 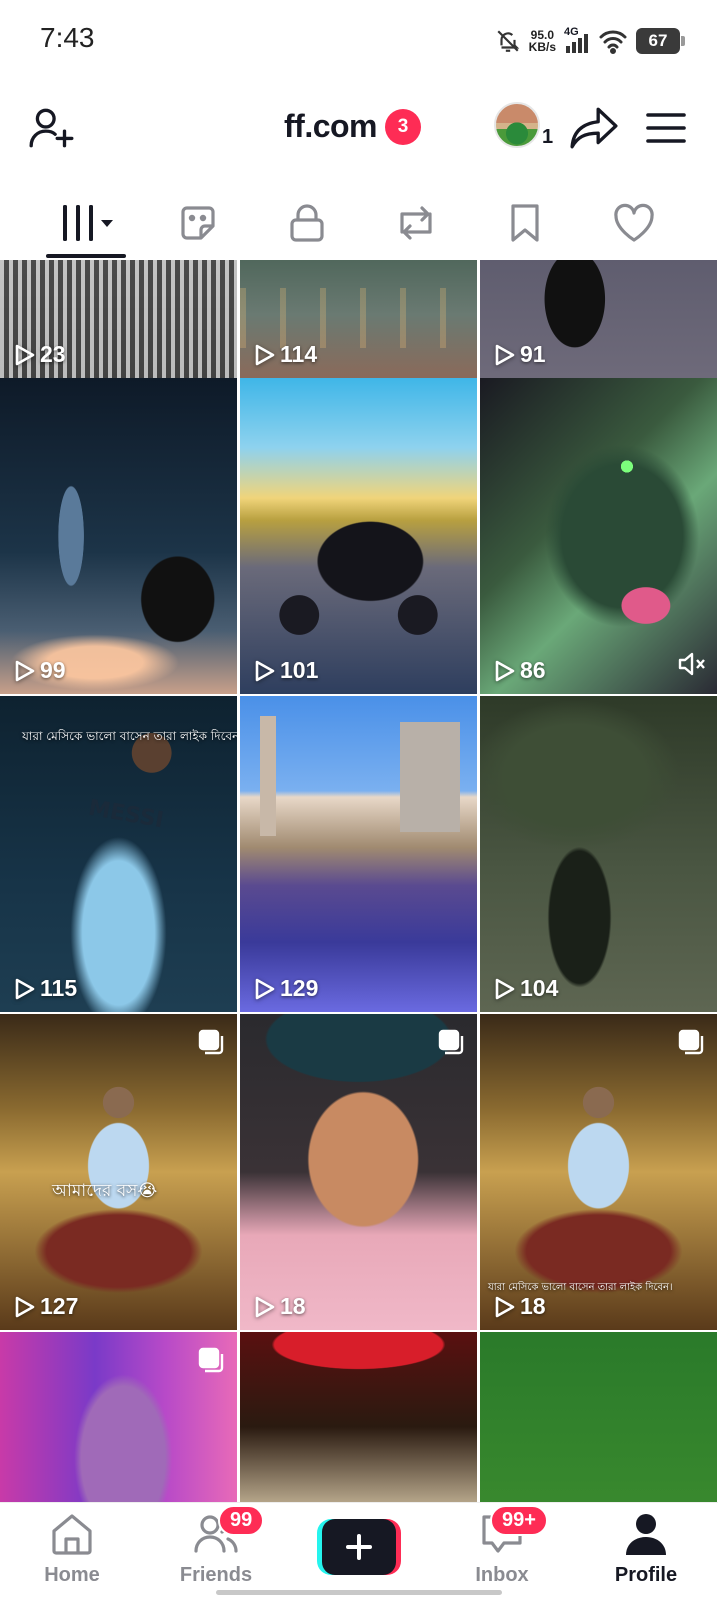 I want to click on tab-stickers, so click(x=197, y=223).